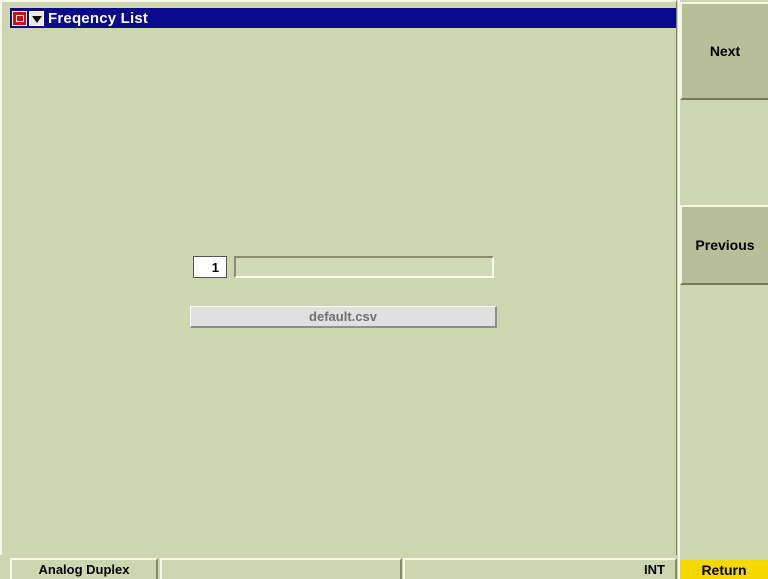 The height and width of the screenshot is (579, 768). Describe the element at coordinates (540, 568) in the screenshot. I see `reference-status: INT` at that location.